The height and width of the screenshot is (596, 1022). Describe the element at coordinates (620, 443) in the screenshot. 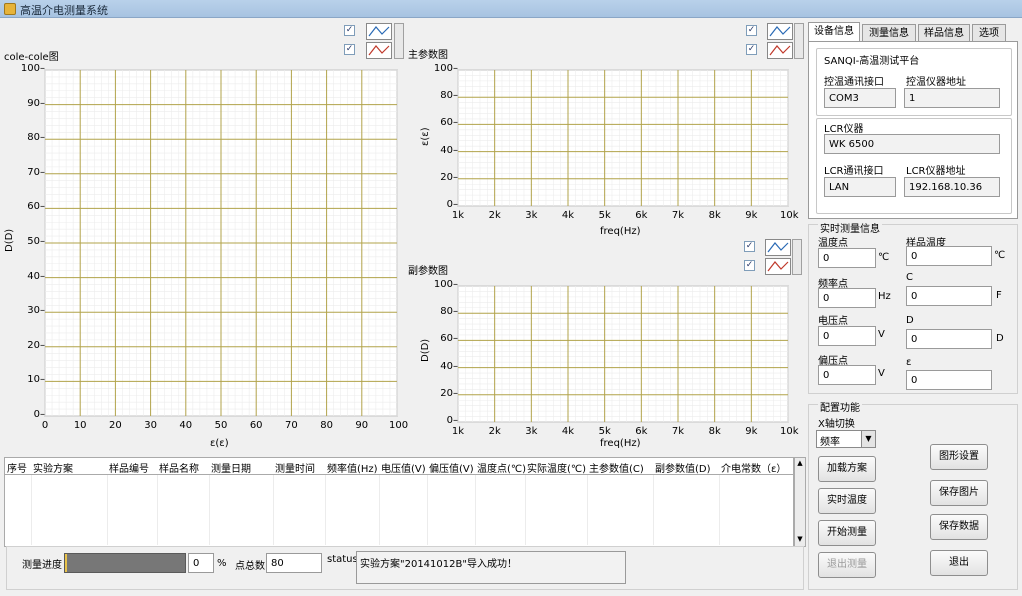

I see `sub-xlabel: freq(Hz)` at that location.